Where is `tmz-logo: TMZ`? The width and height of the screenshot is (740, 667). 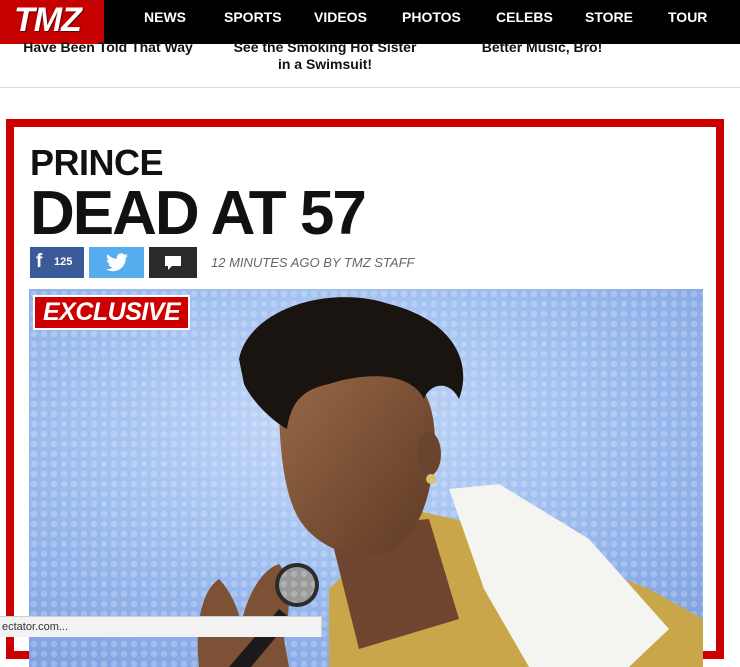 tmz-logo: TMZ is located at coordinates (52, 22).